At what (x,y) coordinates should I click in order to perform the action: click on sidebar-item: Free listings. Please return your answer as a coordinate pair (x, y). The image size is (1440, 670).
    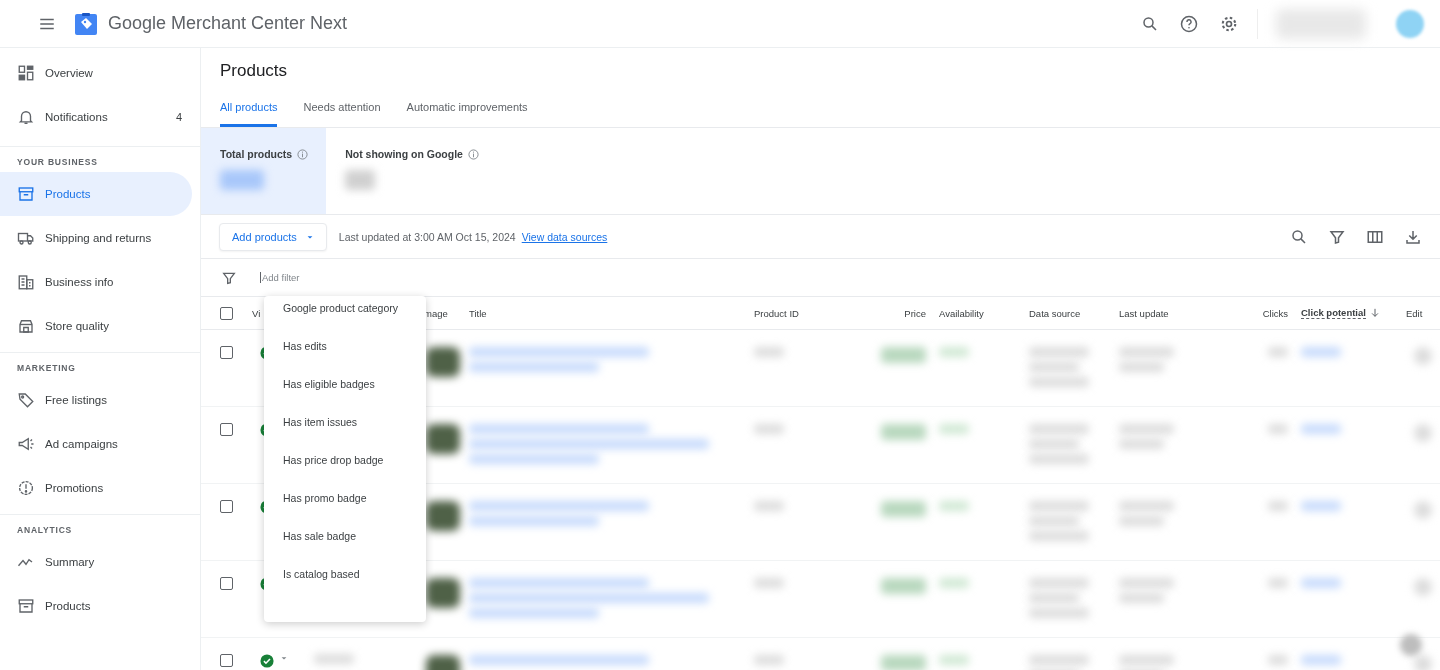
    Looking at the image, I should click on (96, 400).